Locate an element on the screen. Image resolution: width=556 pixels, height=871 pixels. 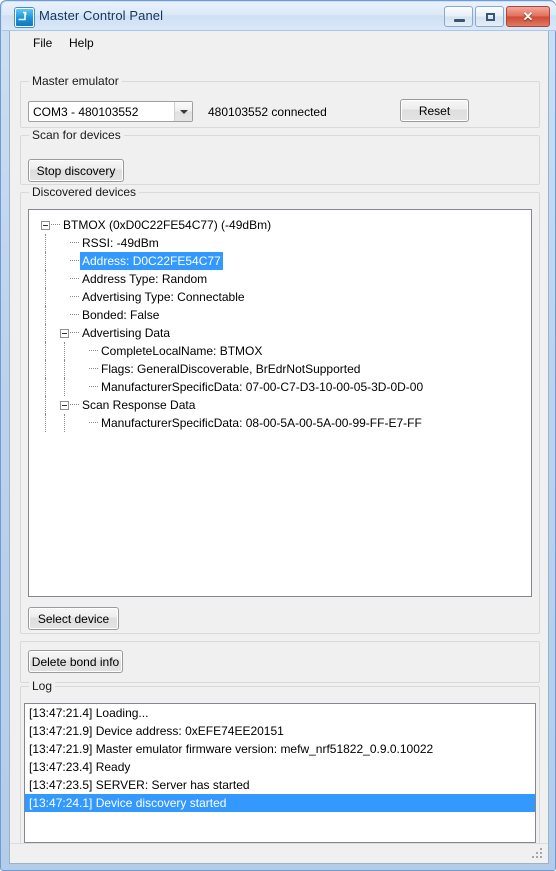
select-device-button: Select device is located at coordinates (73, 618).